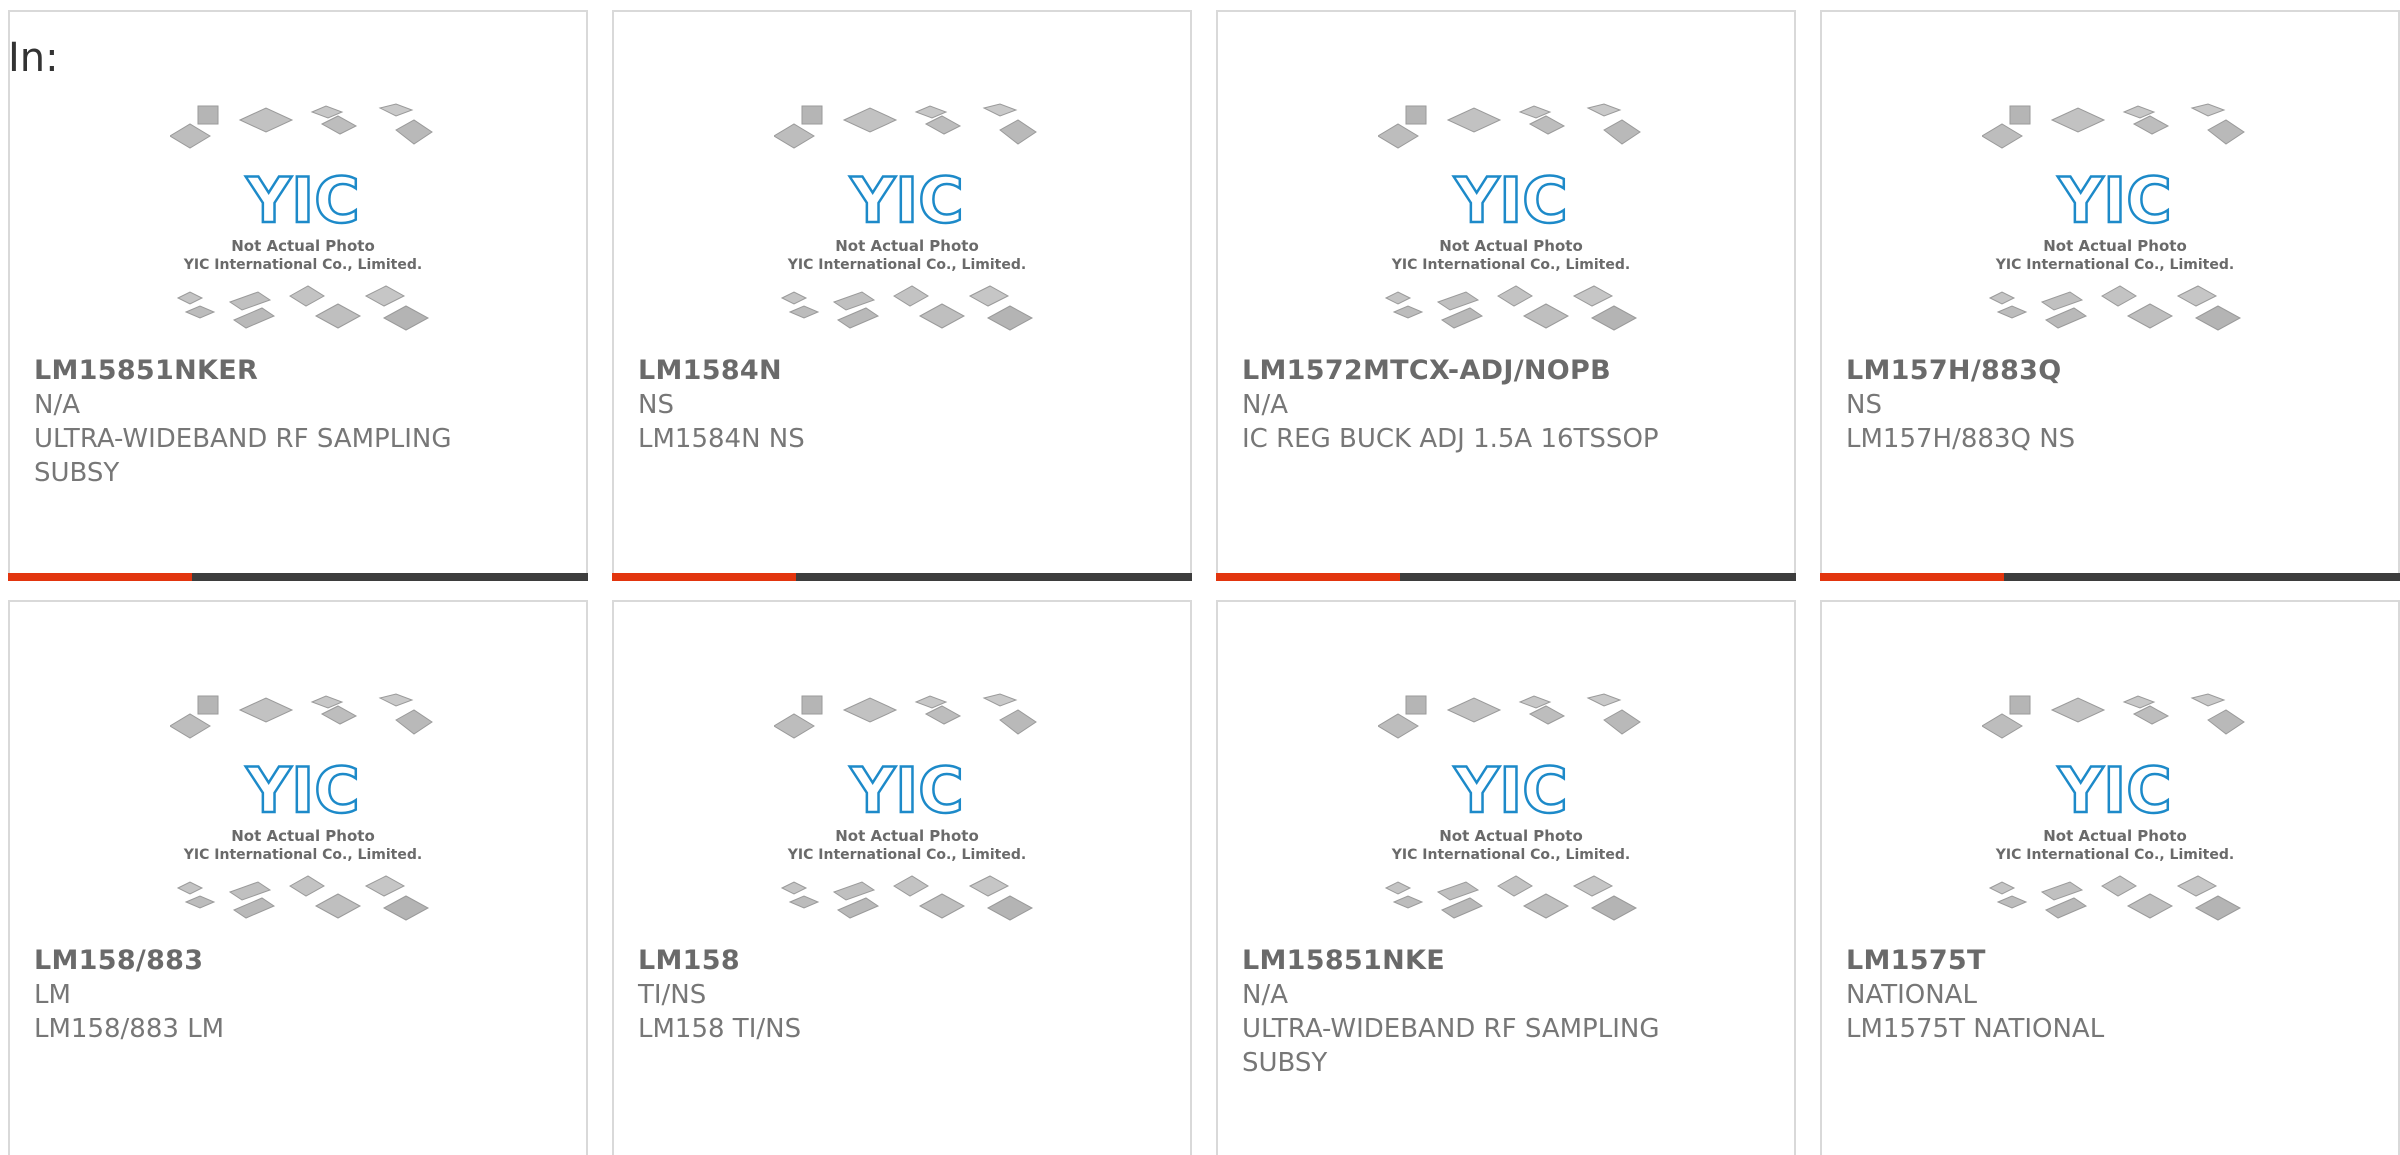 This screenshot has height=1155, width=2400. I want to click on description: LM158/883 LM, so click(129, 1029).